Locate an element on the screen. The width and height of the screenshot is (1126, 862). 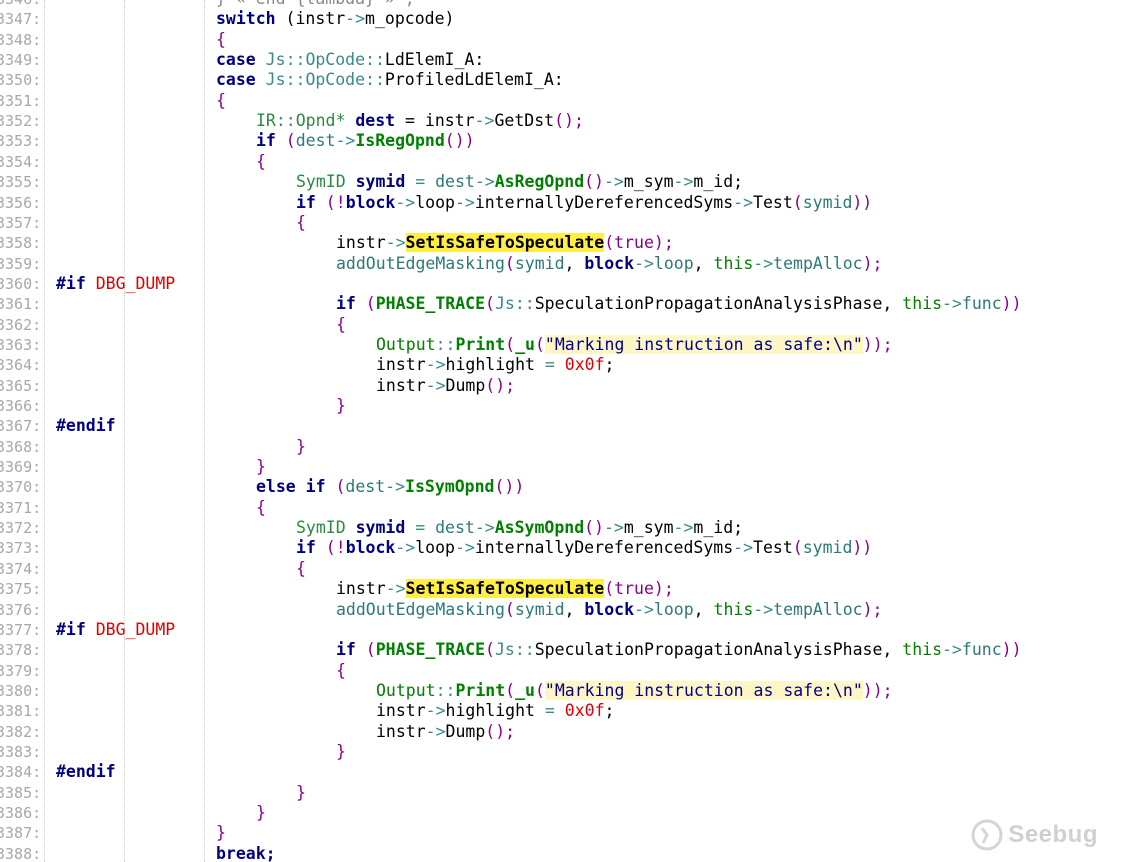
code-token: { is located at coordinates (261, 507).